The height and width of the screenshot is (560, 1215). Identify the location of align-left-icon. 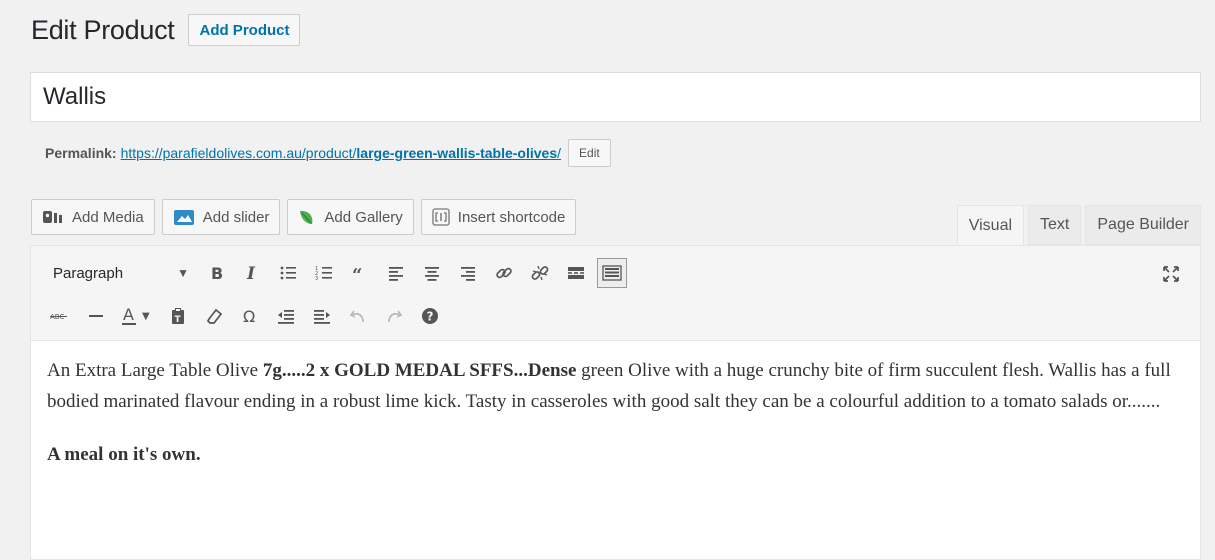
(396, 273).